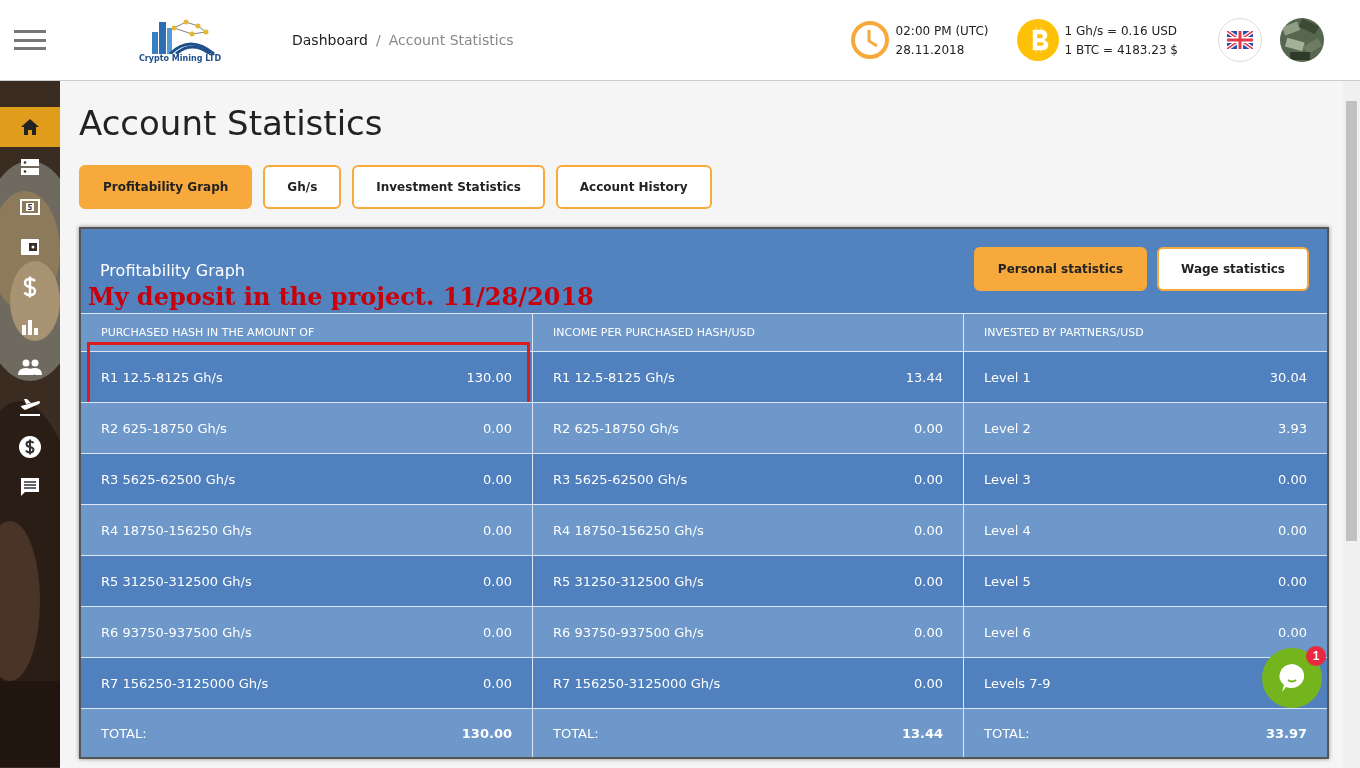 The width and height of the screenshot is (1360, 768). I want to click on menu-icon, so click(30, 40).